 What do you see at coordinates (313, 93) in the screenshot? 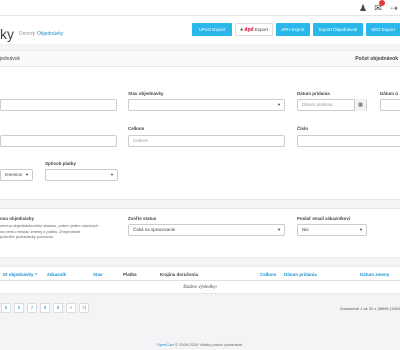
I see `date-added-label: Dátum pridania` at bounding box center [313, 93].